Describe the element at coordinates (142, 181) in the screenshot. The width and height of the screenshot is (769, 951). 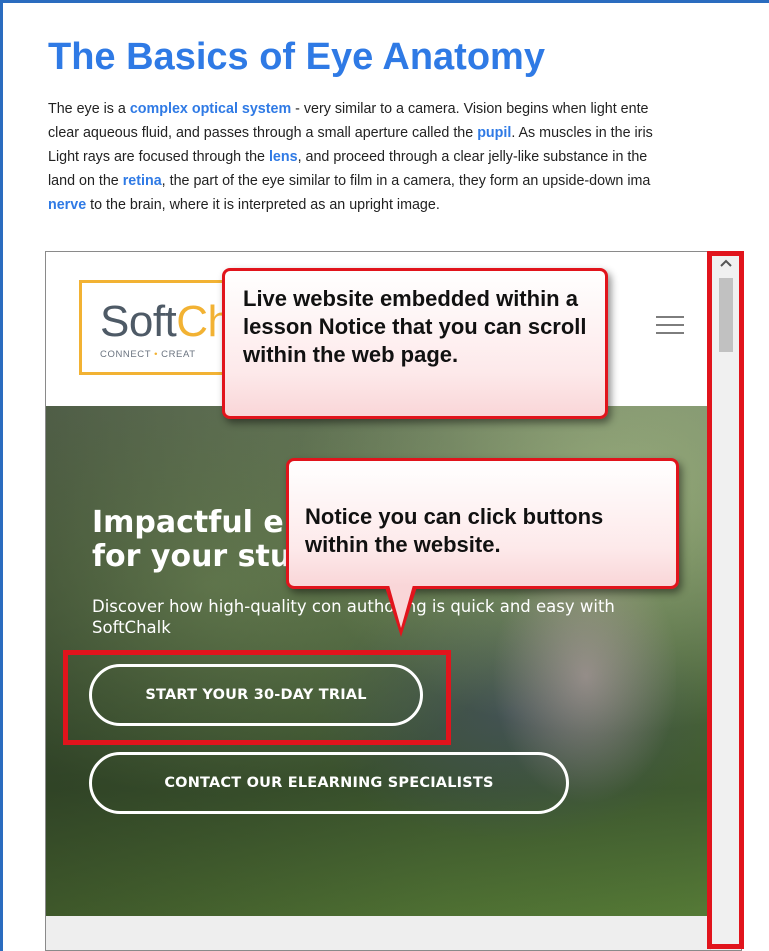
I see `keyword-link: retina` at that location.